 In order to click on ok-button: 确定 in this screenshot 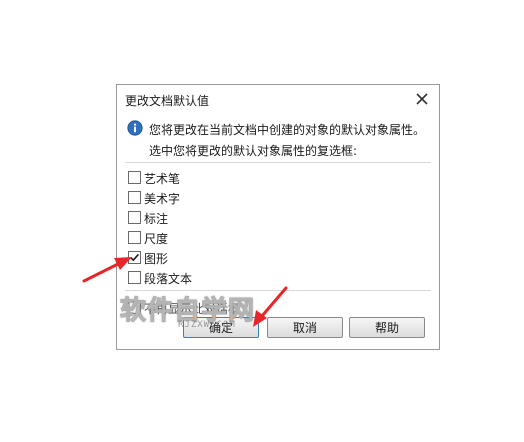, I will do `click(221, 327)`.